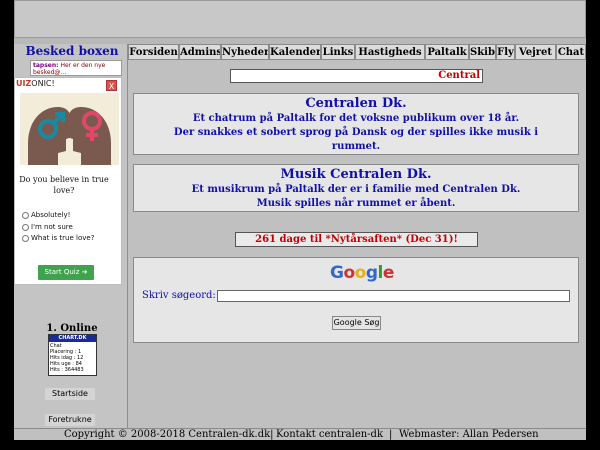  What do you see at coordinates (505, 52) in the screenshot?
I see `nav-fly: Fly` at bounding box center [505, 52].